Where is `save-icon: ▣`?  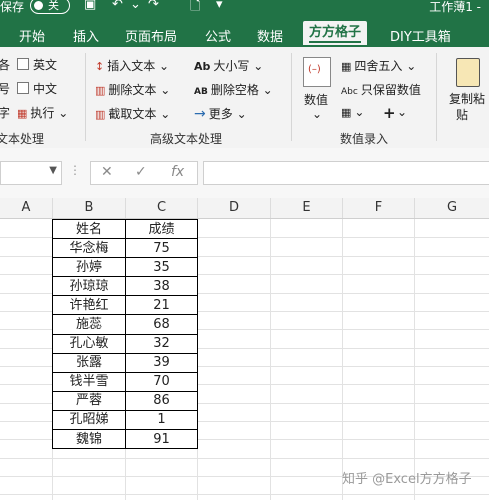 save-icon: ▣ is located at coordinates (90, 6).